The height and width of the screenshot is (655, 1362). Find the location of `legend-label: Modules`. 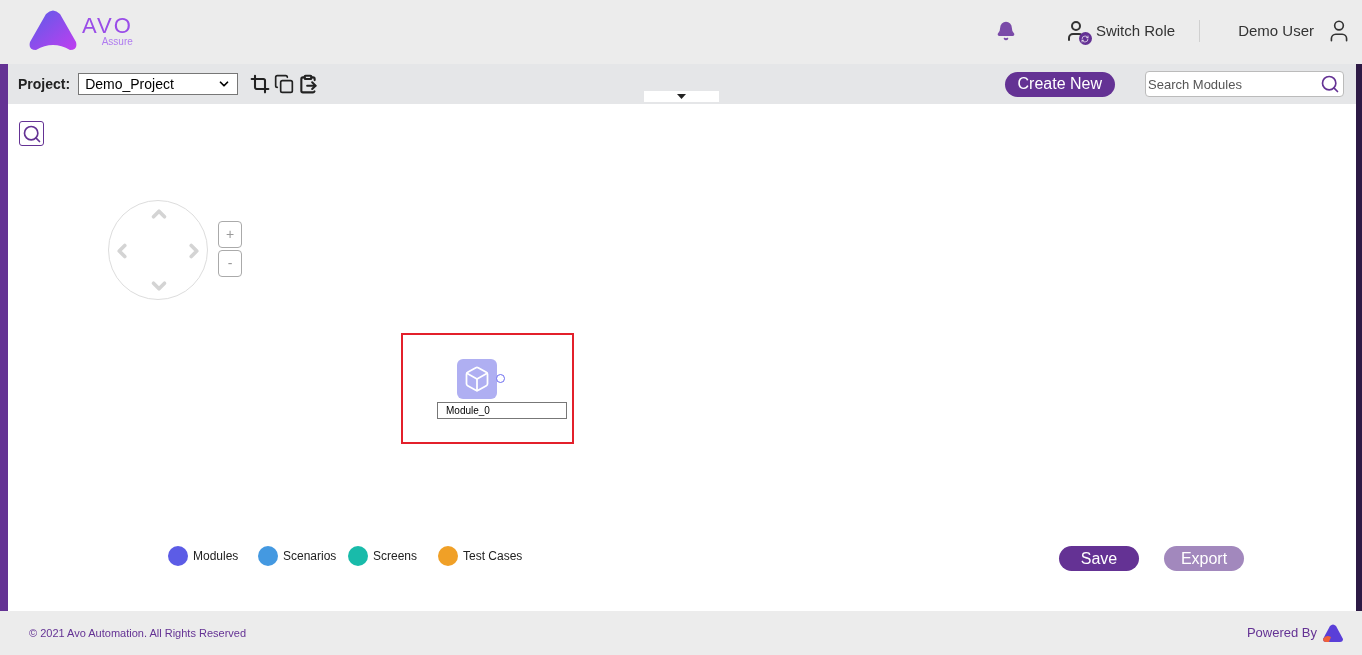

legend-label: Modules is located at coordinates (216, 556).